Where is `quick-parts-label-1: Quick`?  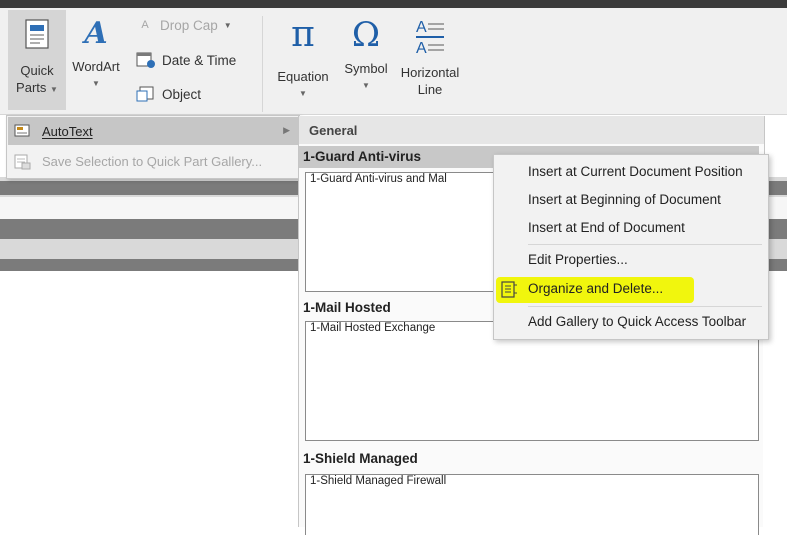 quick-parts-label-1: Quick is located at coordinates (37, 70).